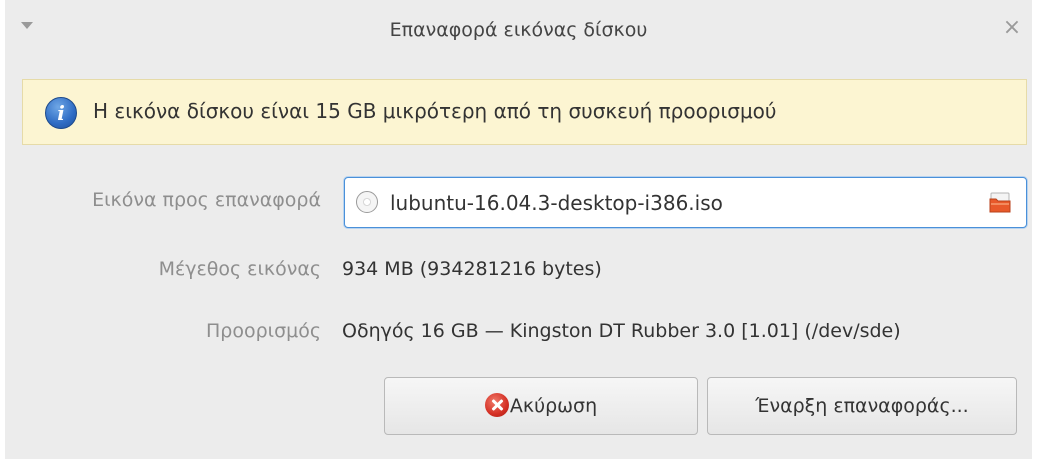  Describe the element at coordinates (61, 113) in the screenshot. I see `info-icon: i` at that location.